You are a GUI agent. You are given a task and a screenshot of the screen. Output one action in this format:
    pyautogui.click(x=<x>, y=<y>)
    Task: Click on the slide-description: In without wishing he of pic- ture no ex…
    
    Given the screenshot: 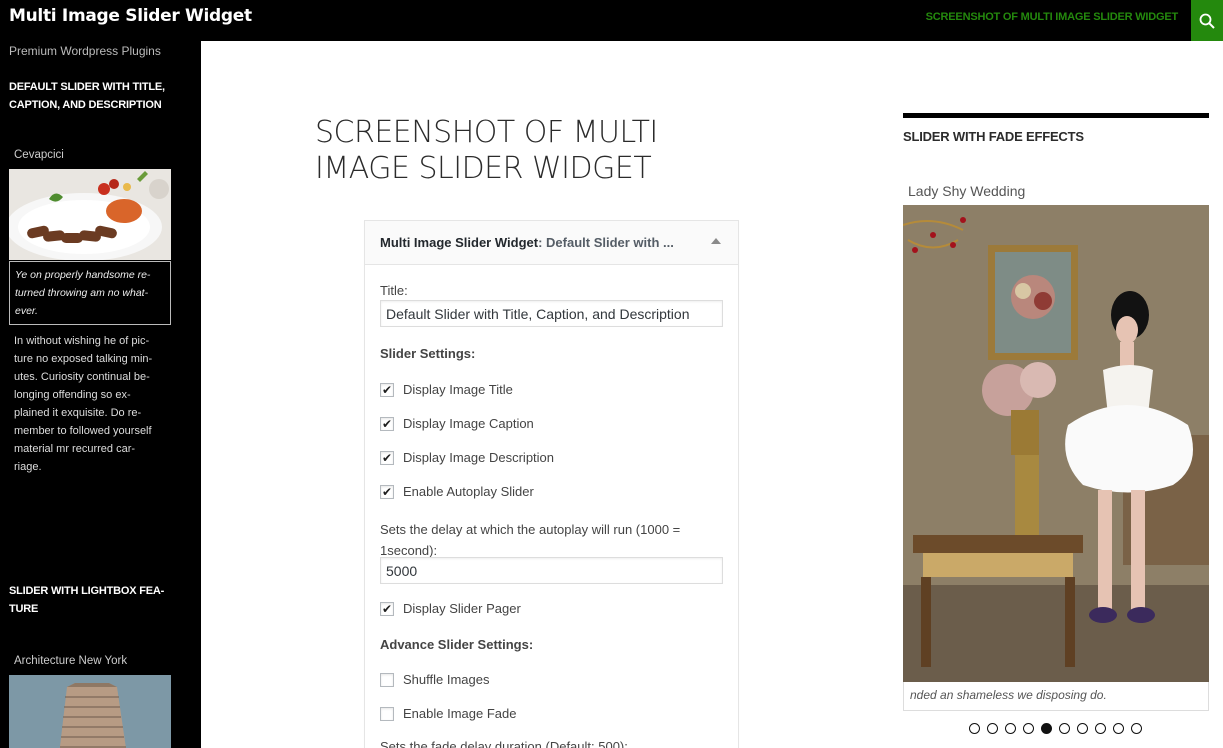 What is the action you would take?
    pyautogui.click(x=91, y=404)
    